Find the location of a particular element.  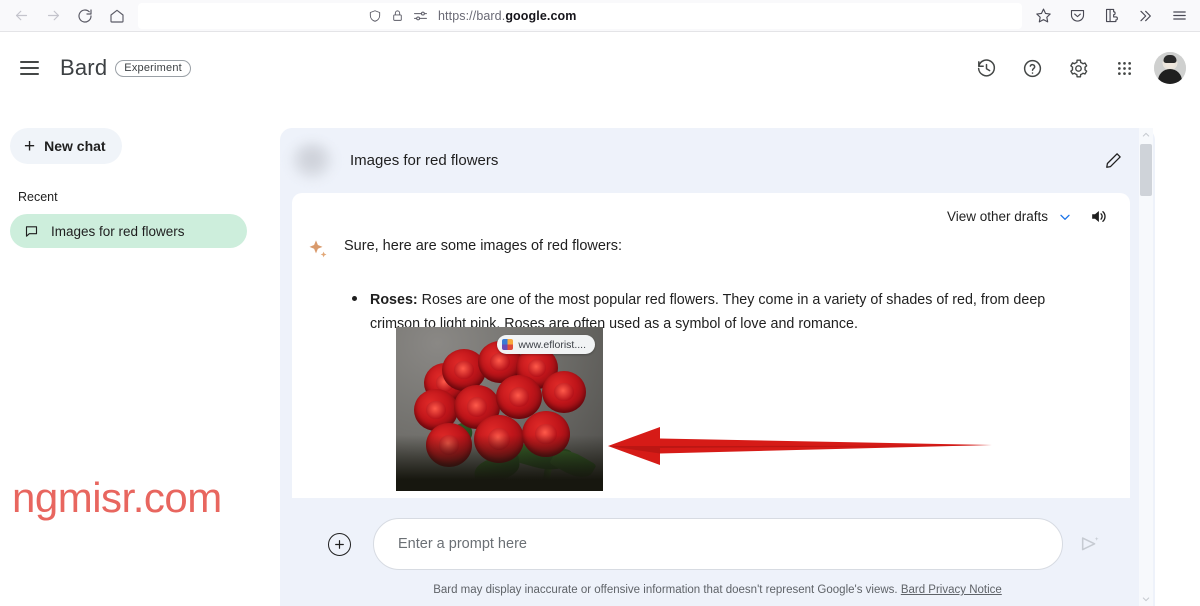

star-icon is located at coordinates (1043, 15).